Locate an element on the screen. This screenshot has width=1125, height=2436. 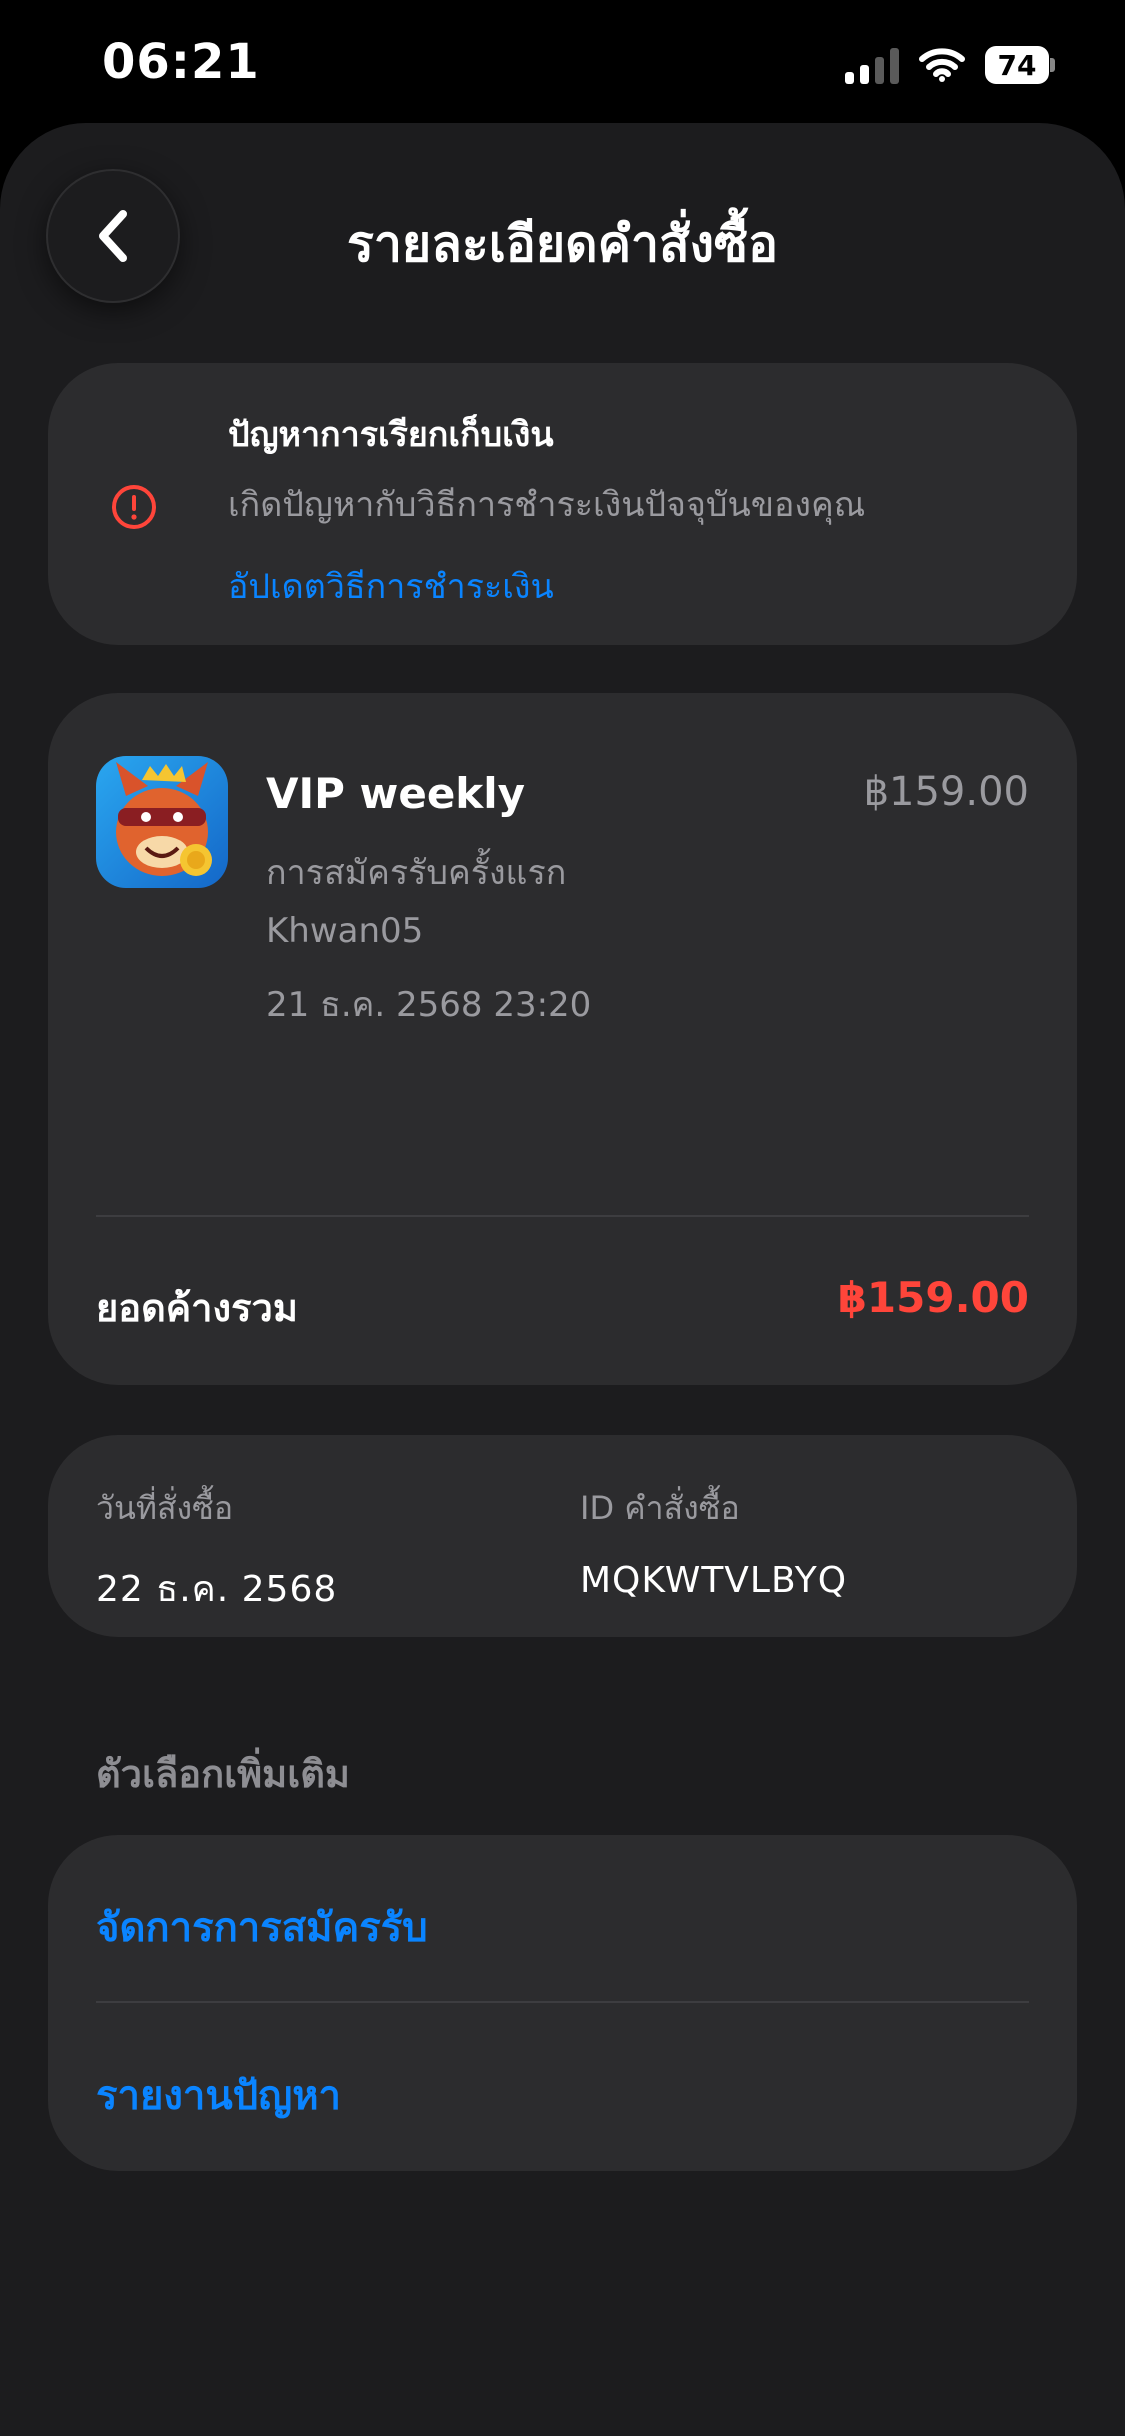
account-name: Khwan05 is located at coordinates (345, 931).